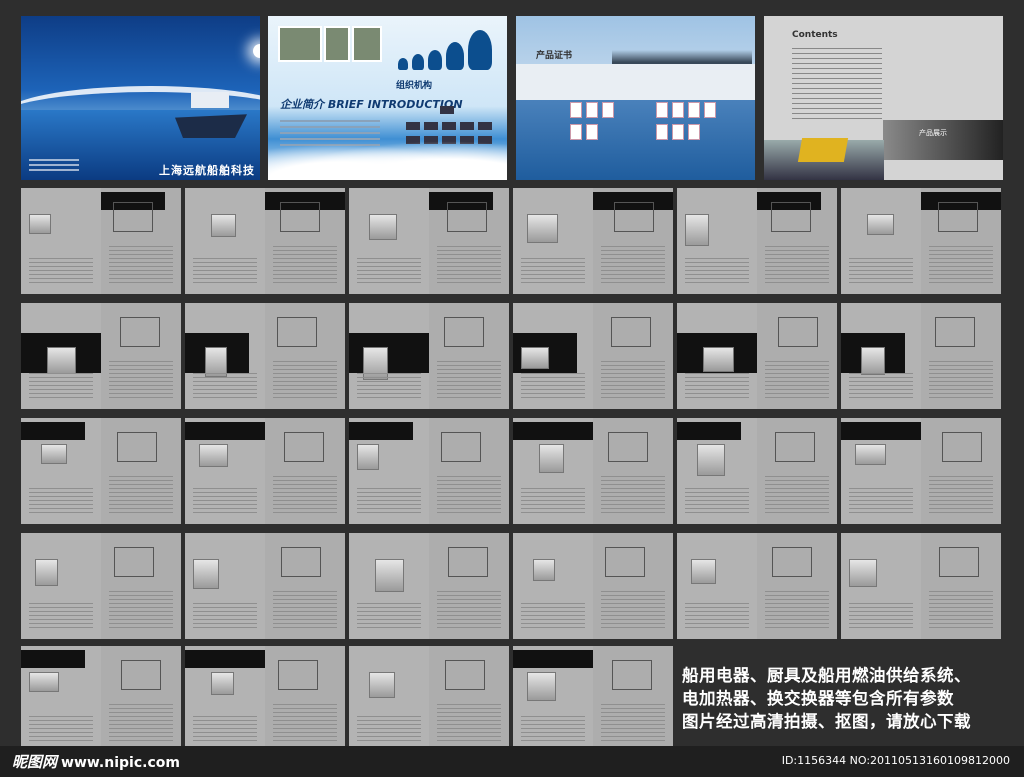 This screenshot has height=777, width=1024. I want to click on org-heading: 组织机构, so click(414, 86).